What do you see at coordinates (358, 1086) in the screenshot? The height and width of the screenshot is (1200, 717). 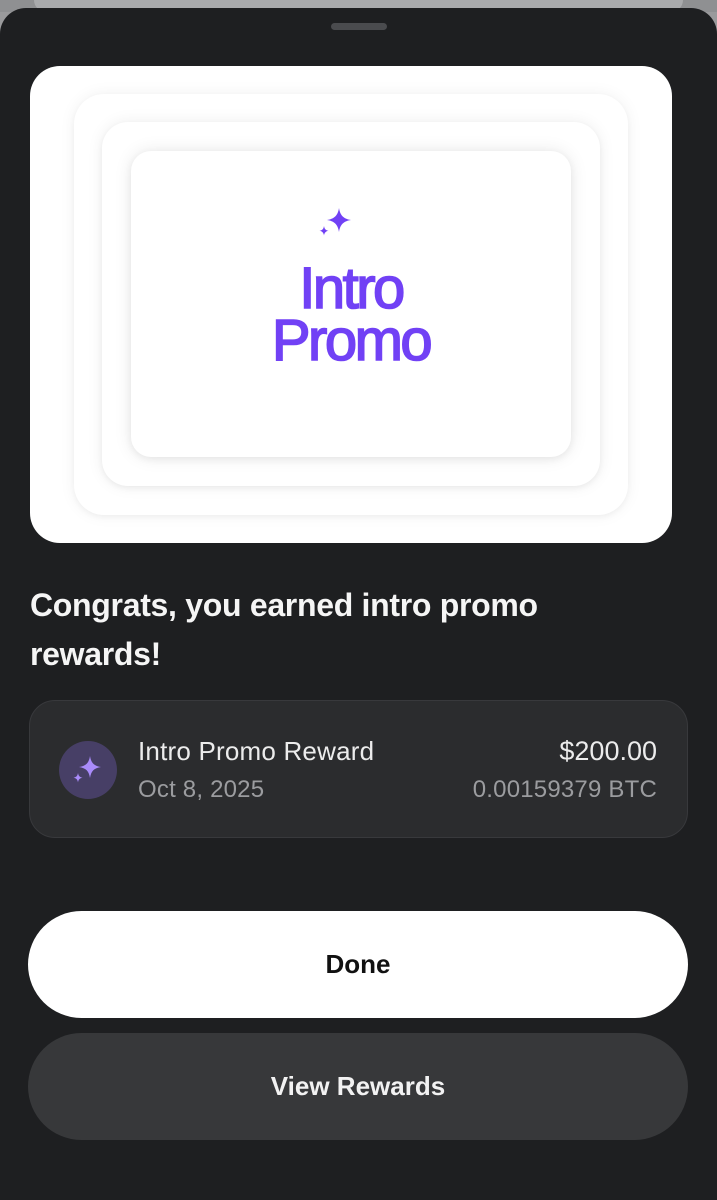 I see `view-rewards-button: View Rewards` at bounding box center [358, 1086].